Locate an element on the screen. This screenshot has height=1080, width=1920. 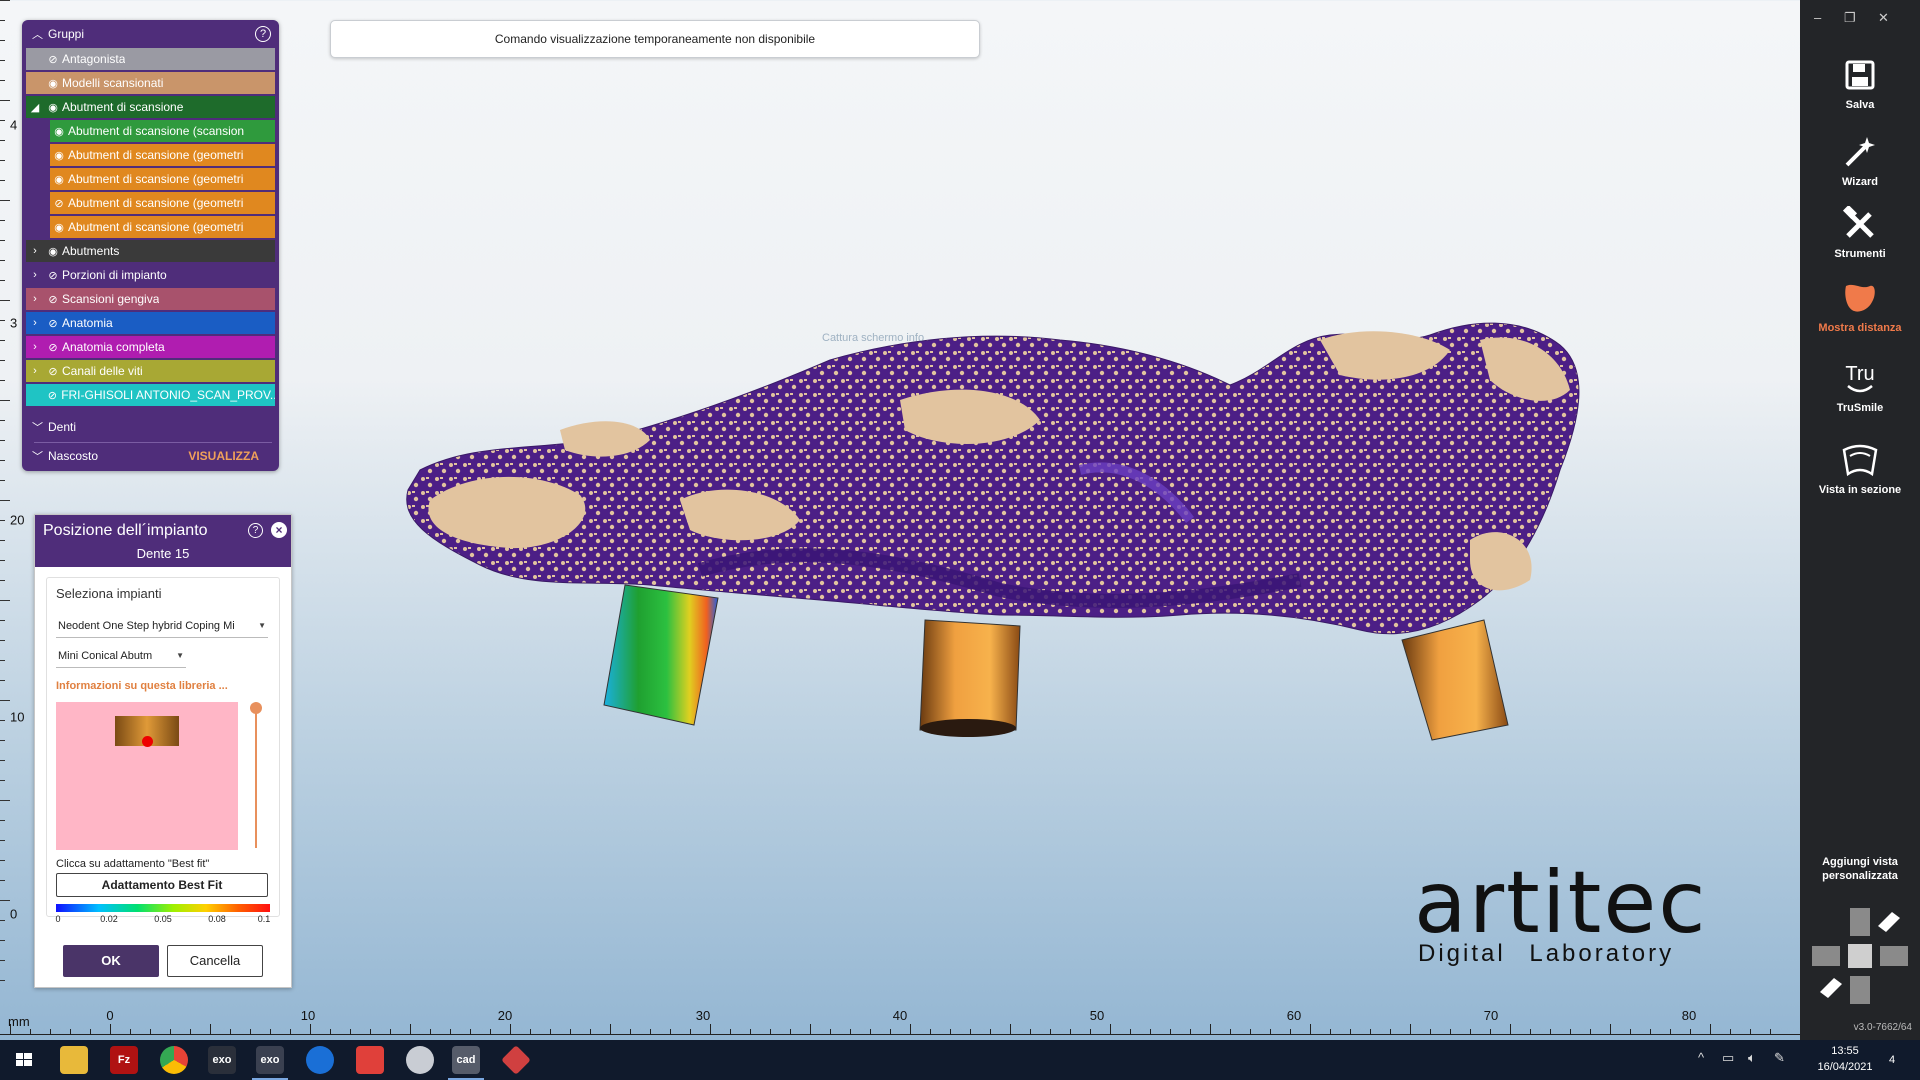
cancel-button: Cancella is located at coordinates (215, 961).